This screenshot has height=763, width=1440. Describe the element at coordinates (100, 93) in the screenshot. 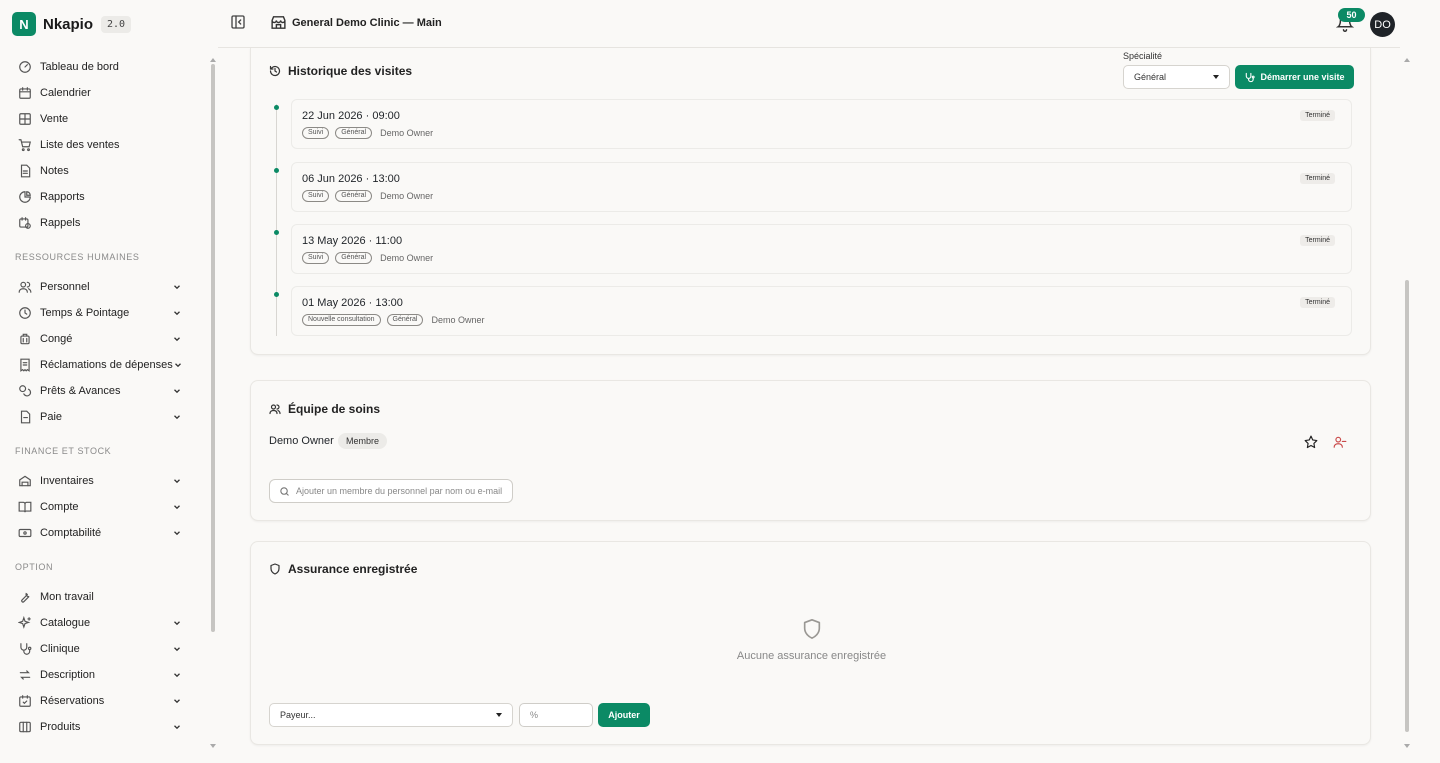

I see `sidebar-item-calendrier: Calendrier` at that location.